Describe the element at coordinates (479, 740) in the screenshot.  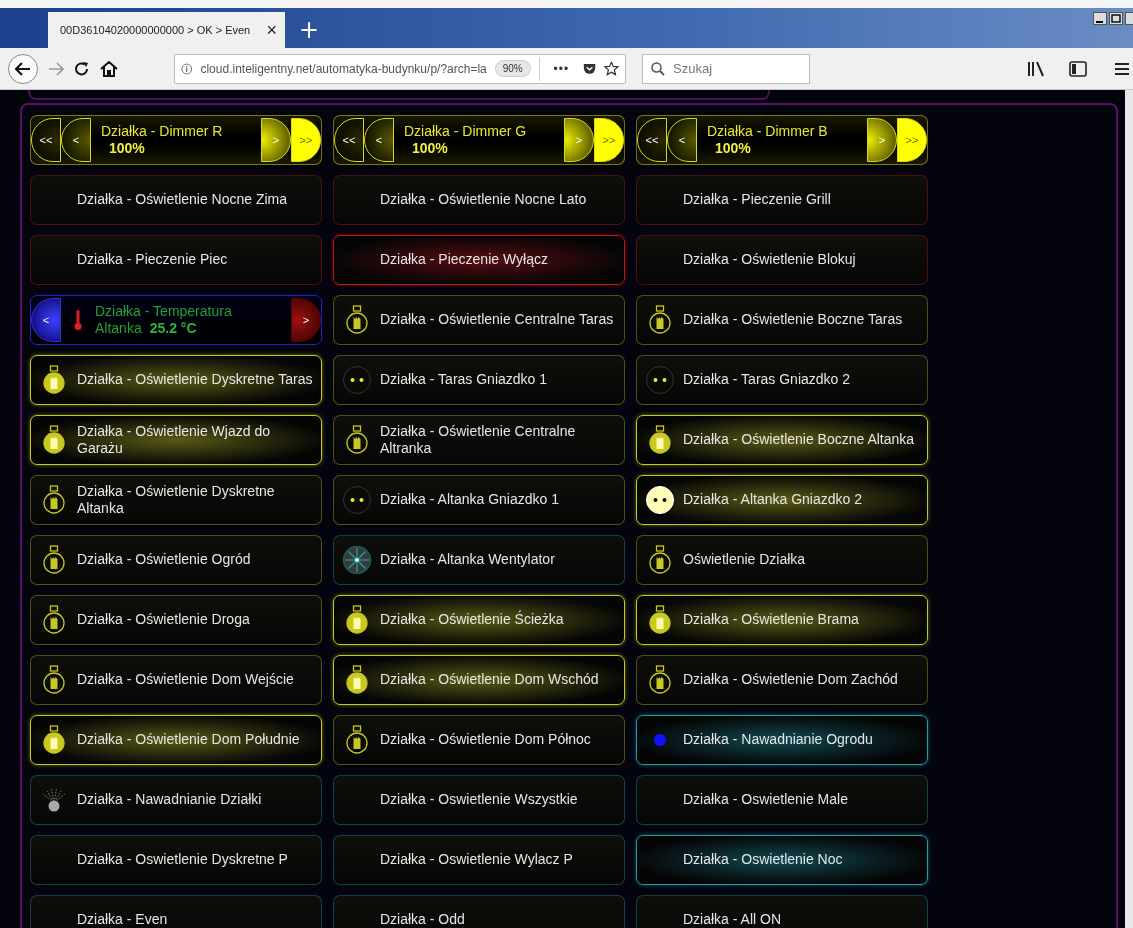
I see `light-switch: Działka - Oświetlenie Dom Północ` at that location.